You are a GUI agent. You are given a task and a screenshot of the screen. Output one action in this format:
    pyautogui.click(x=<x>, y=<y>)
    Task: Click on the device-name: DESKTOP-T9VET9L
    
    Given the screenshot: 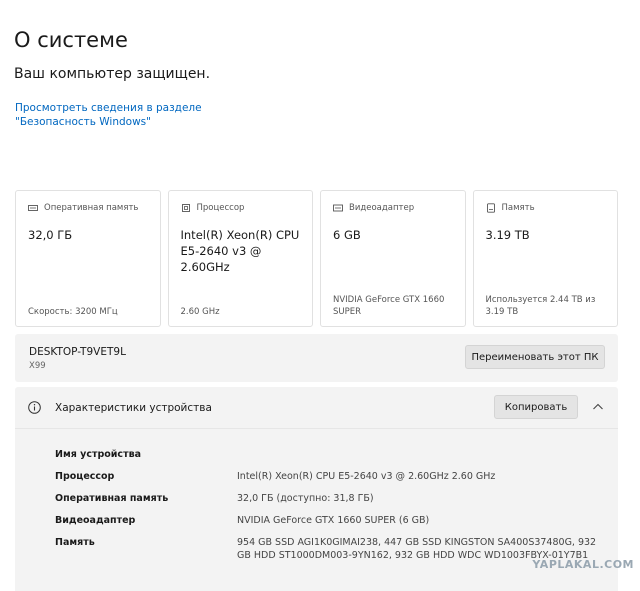 What is the action you would take?
    pyautogui.click(x=77, y=352)
    